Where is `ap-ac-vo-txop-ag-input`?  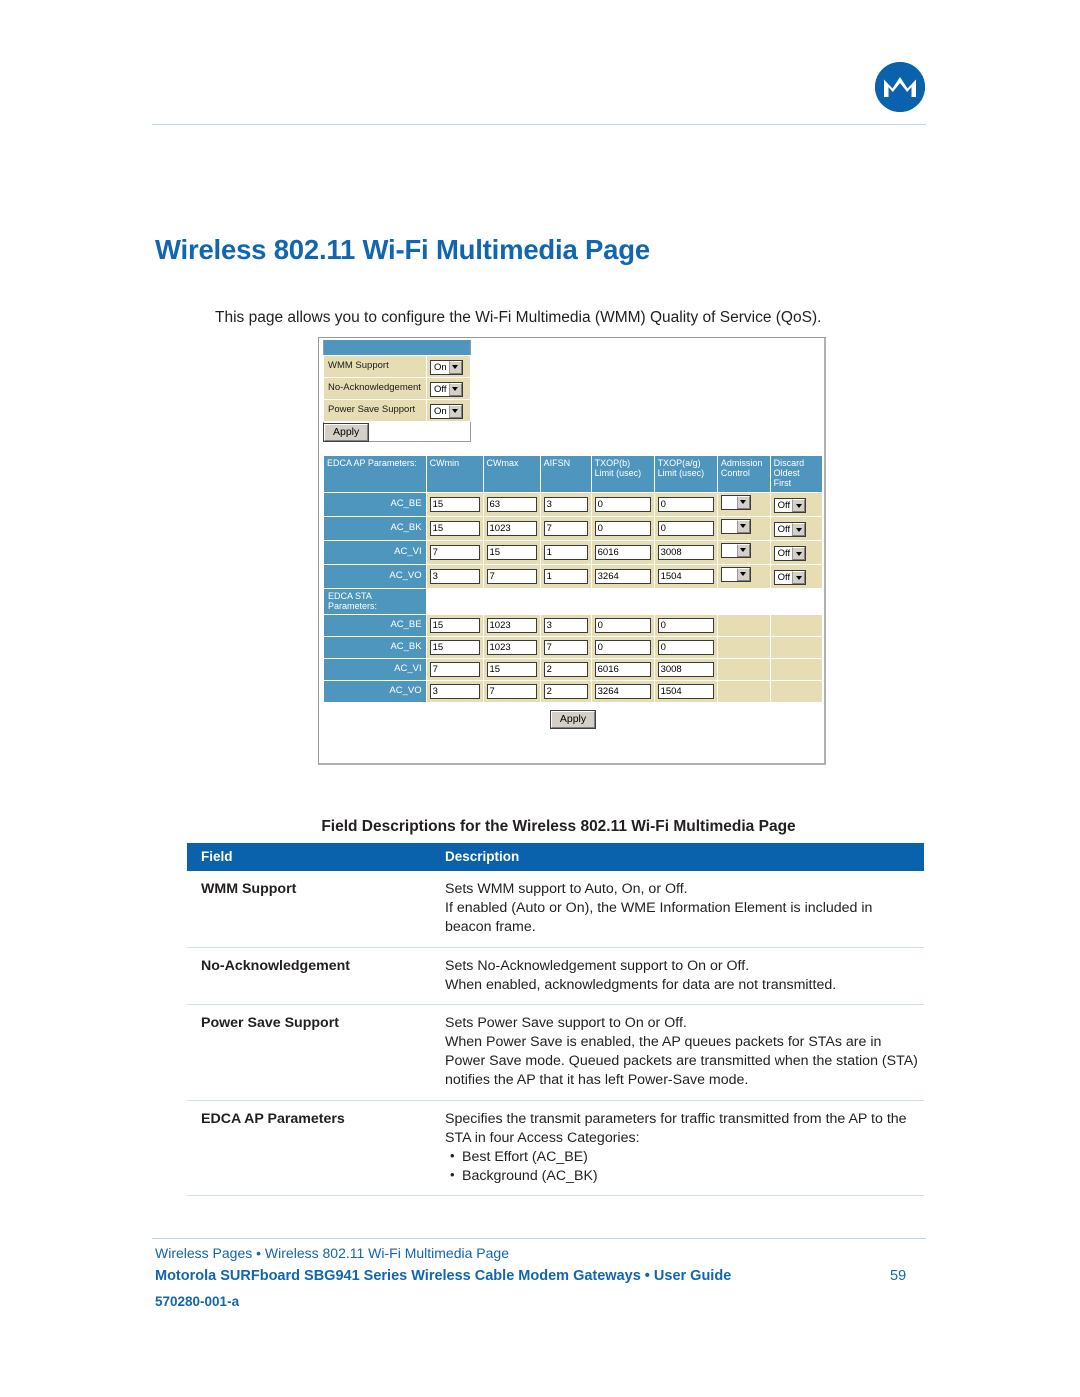
ap-ac-vo-txop-ag-input is located at coordinates (685, 576).